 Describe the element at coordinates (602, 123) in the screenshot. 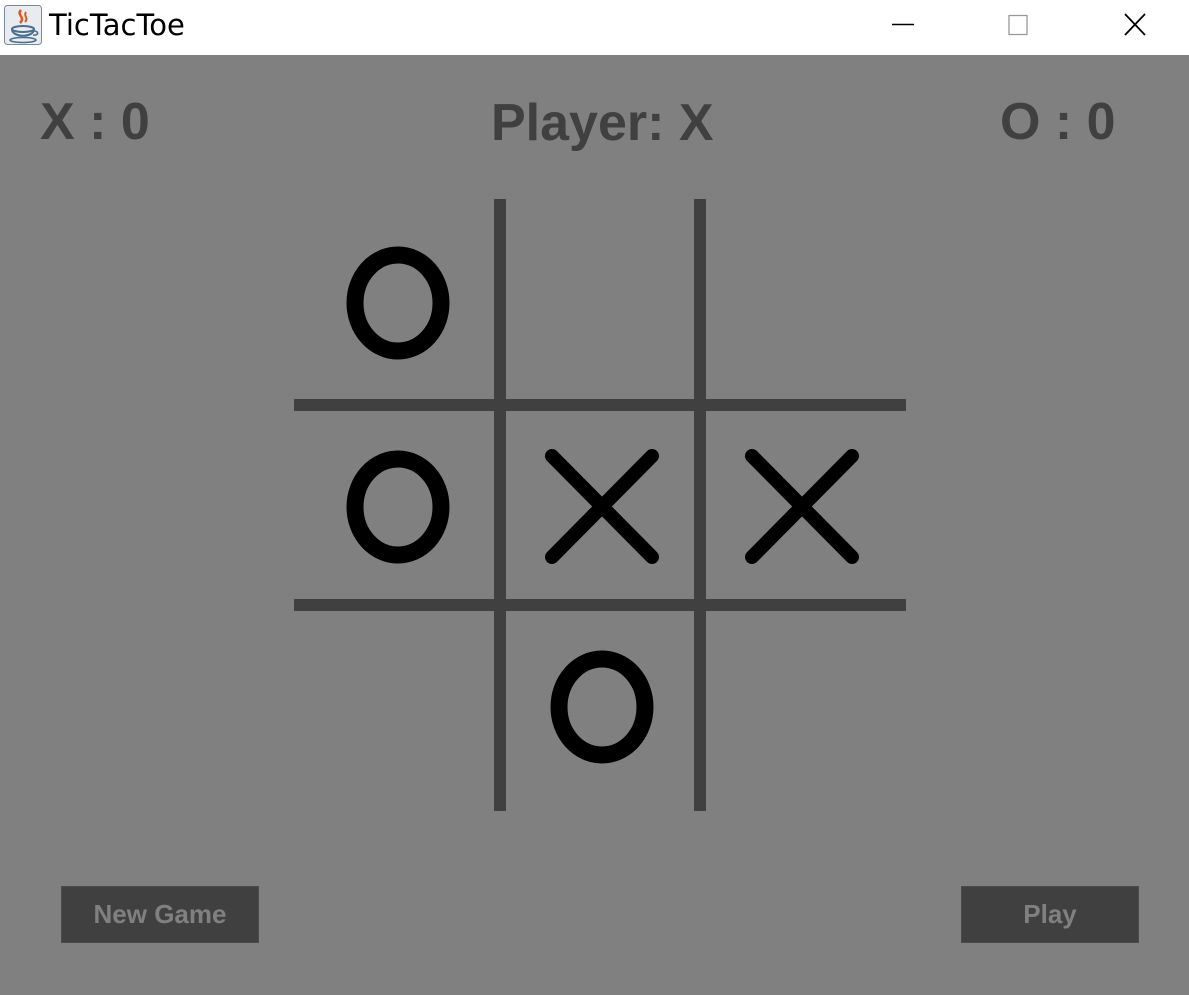

I see `current-player: Player: X` at that location.